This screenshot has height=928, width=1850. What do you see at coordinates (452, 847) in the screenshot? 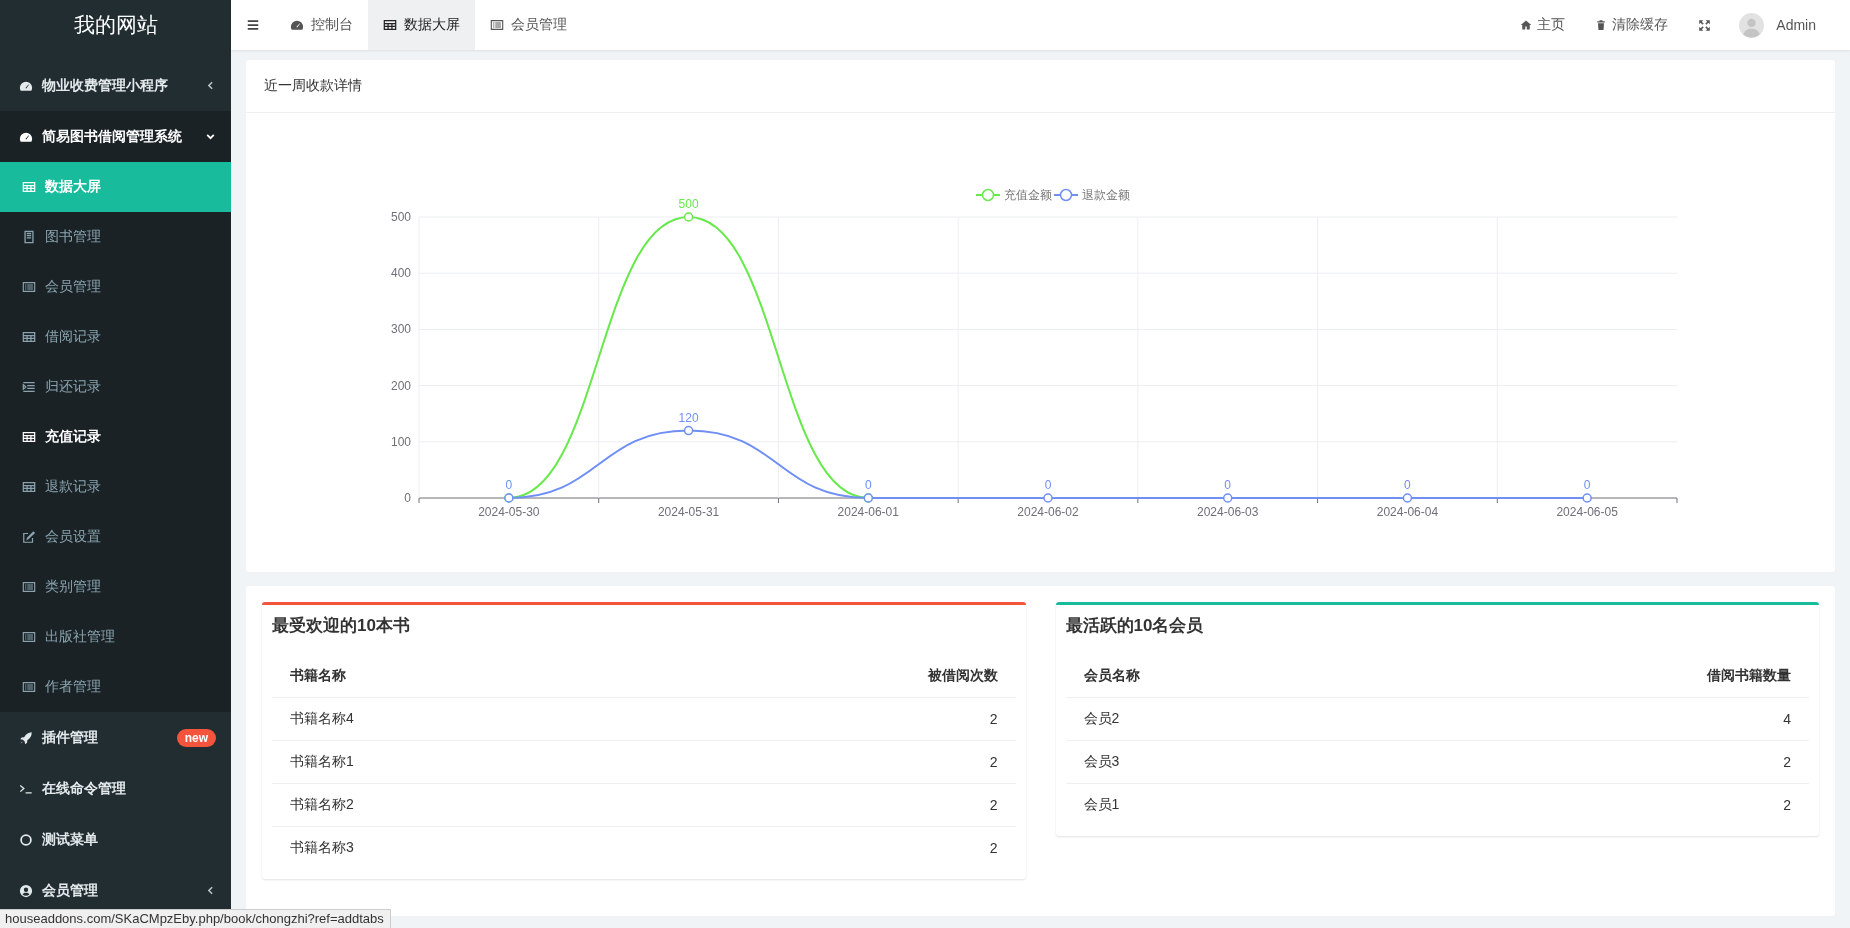
I see `table-cell: 书籍名称3` at bounding box center [452, 847].